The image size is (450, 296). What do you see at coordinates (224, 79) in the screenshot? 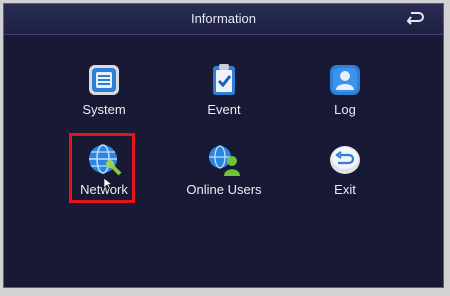
I see `event-clipboard-icon` at bounding box center [224, 79].